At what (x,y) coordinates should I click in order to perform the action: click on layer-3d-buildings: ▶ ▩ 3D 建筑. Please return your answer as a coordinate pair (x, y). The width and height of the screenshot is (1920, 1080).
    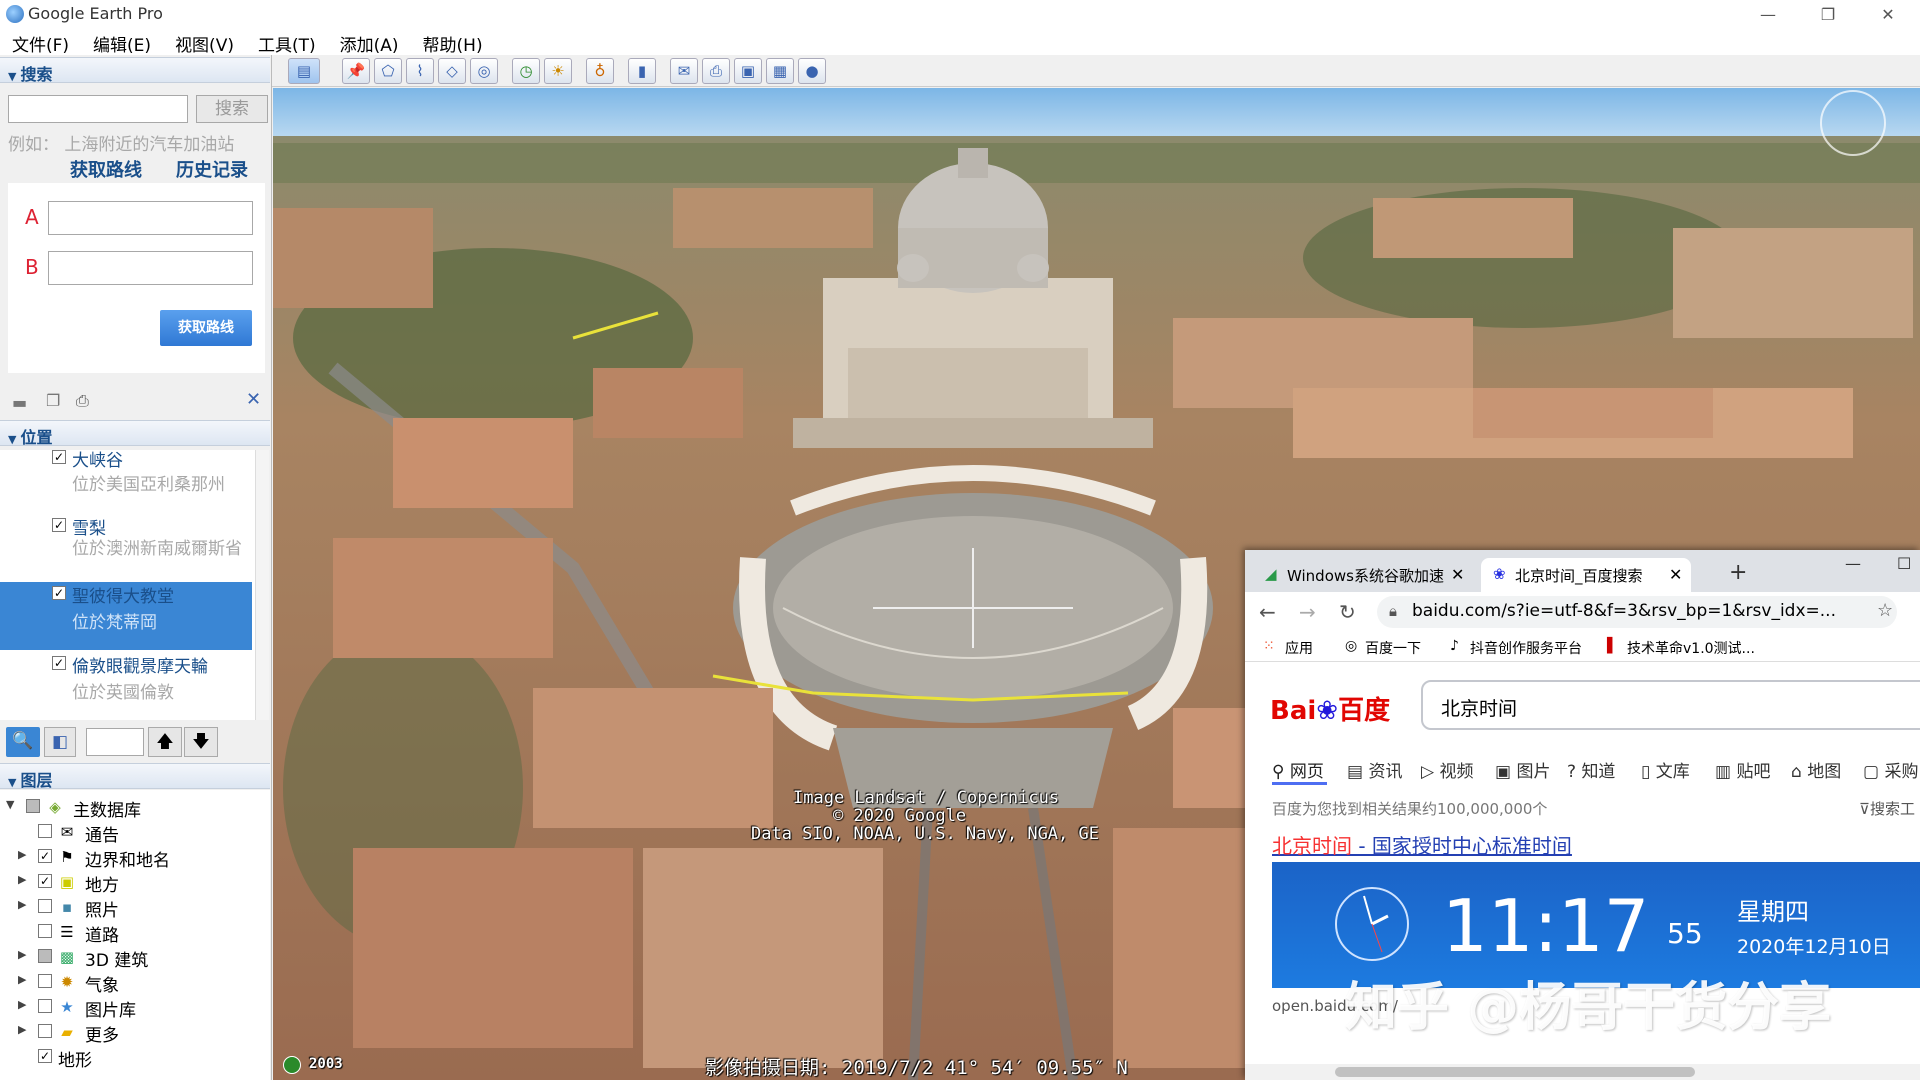
    Looking at the image, I should click on (135, 958).